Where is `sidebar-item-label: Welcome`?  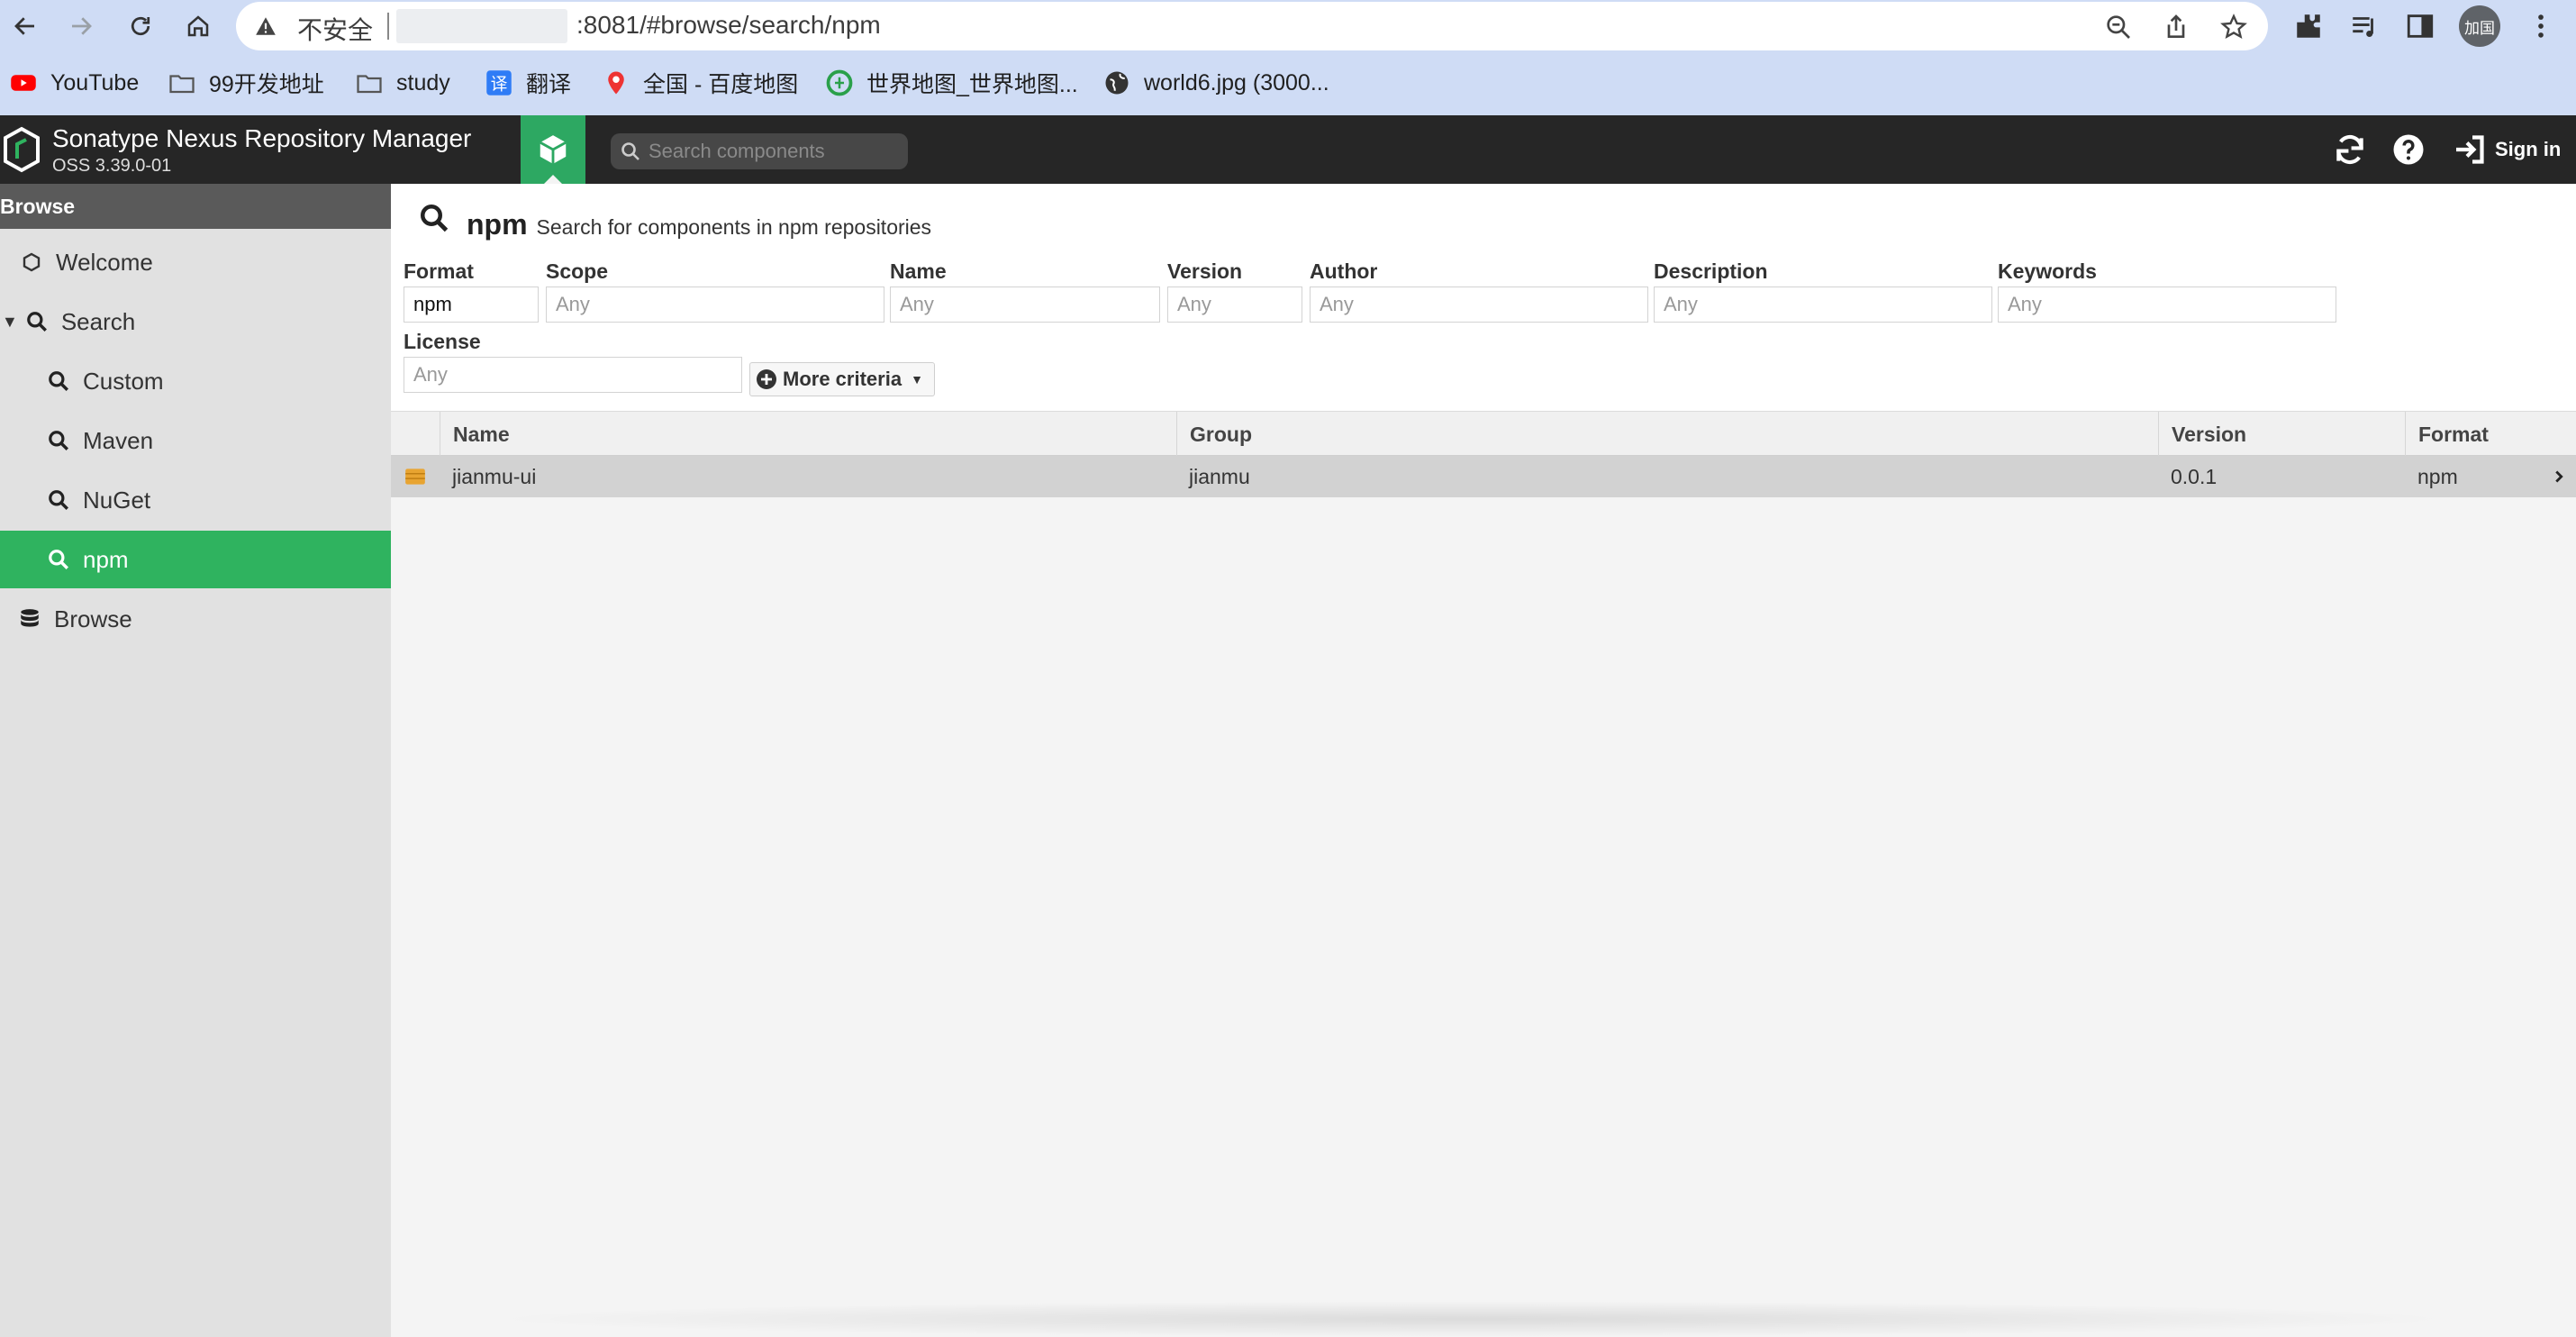
sidebar-item-label: Welcome is located at coordinates (104, 262).